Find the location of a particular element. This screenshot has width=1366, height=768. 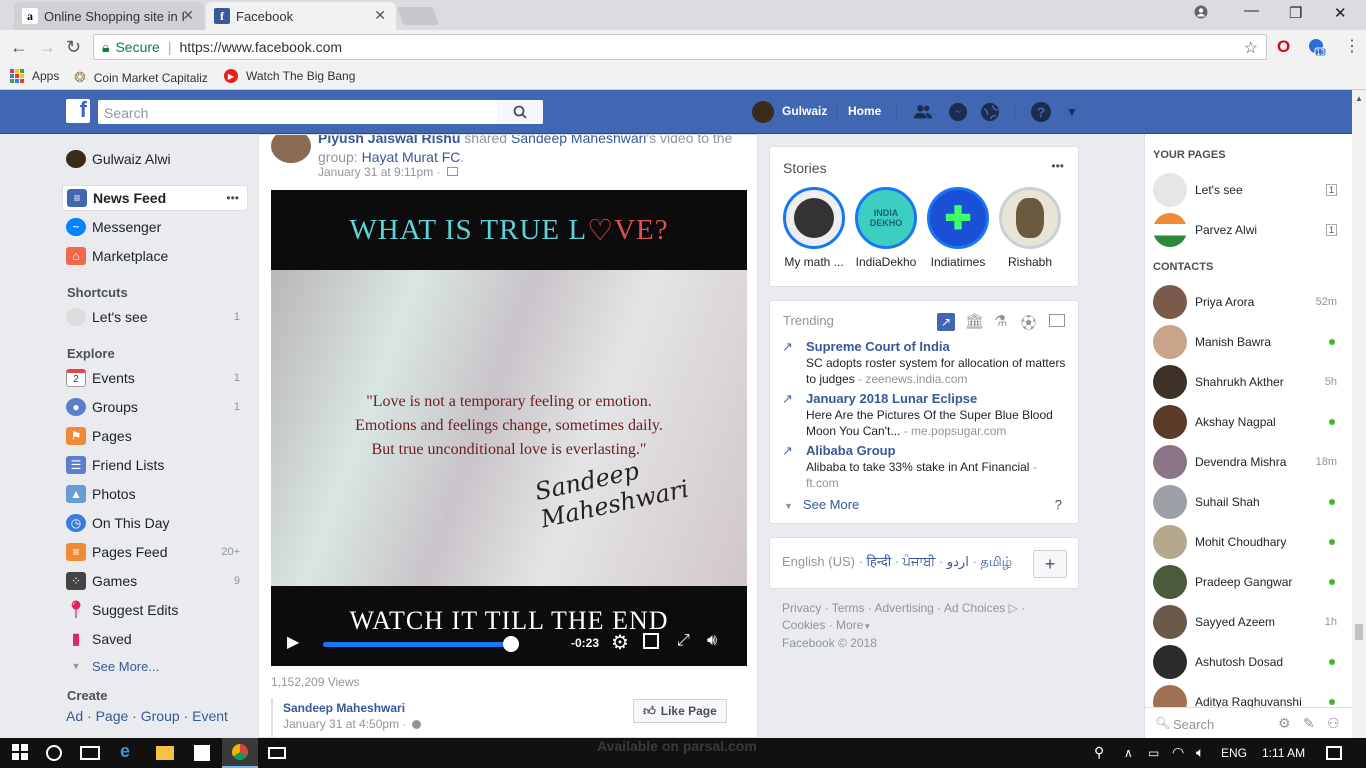

play-icon: ▶ is located at coordinates (293, 642).